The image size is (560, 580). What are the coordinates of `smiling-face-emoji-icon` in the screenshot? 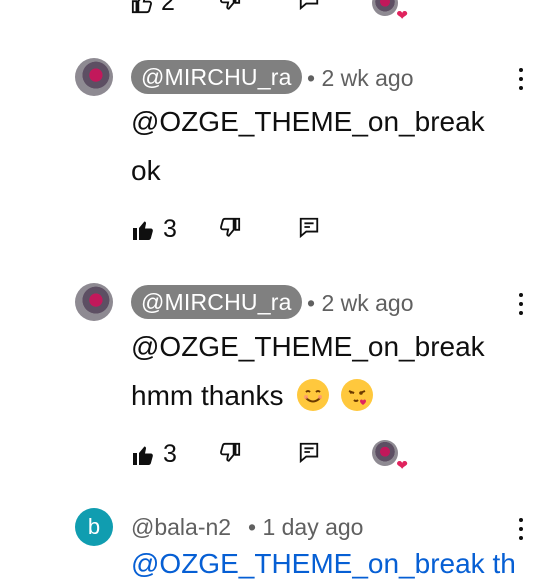 It's located at (313, 394).